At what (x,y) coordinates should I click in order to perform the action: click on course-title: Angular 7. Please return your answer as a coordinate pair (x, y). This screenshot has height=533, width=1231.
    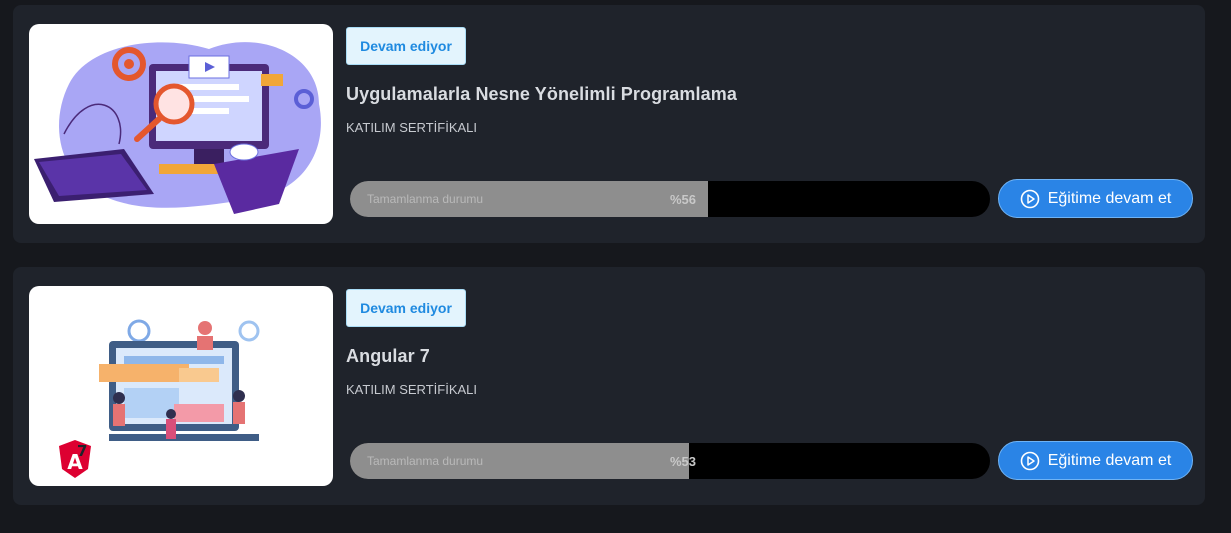
    Looking at the image, I should click on (388, 356).